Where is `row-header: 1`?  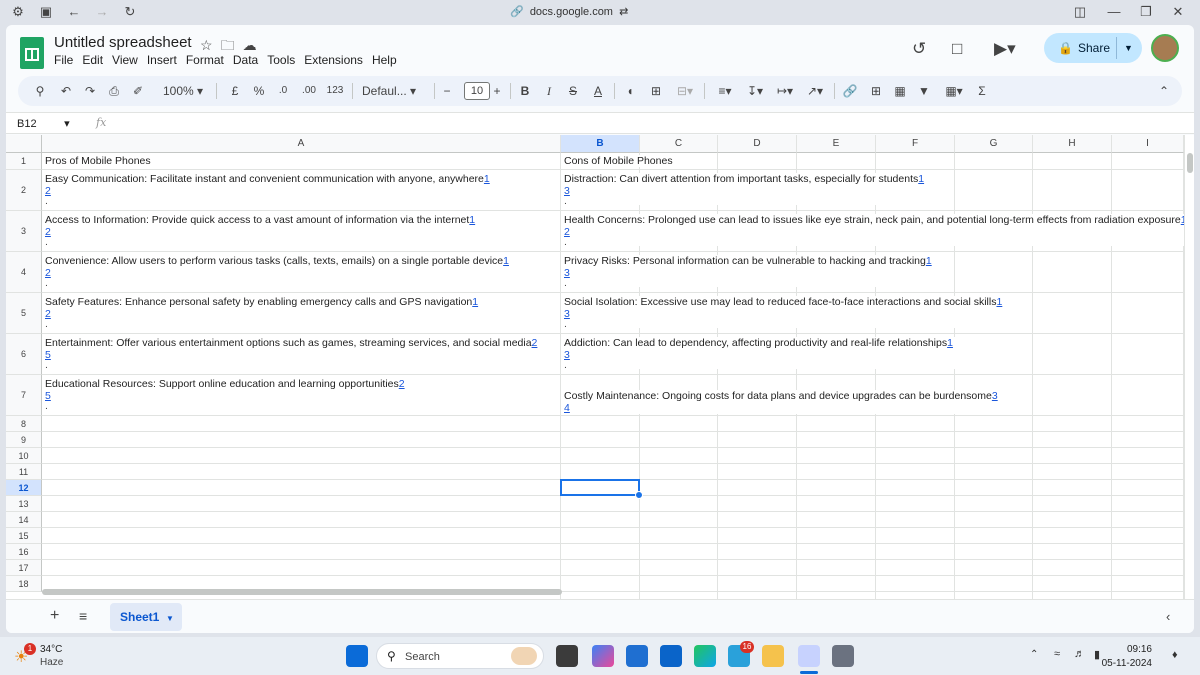 row-header: 1 is located at coordinates (24, 161).